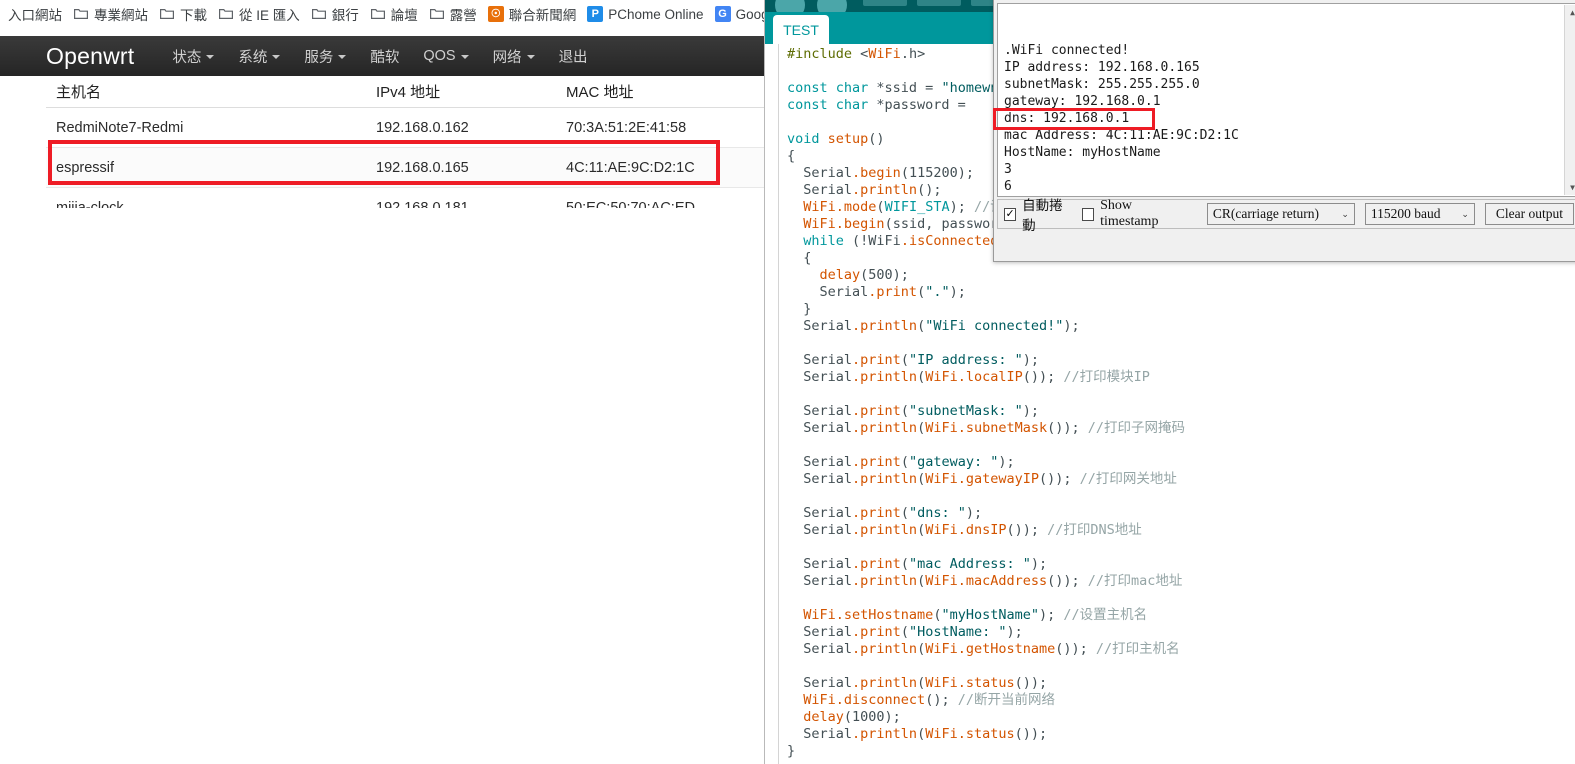 The width and height of the screenshot is (1575, 764). I want to click on cell-ipv4: 192.168.0.181, so click(422, 204).